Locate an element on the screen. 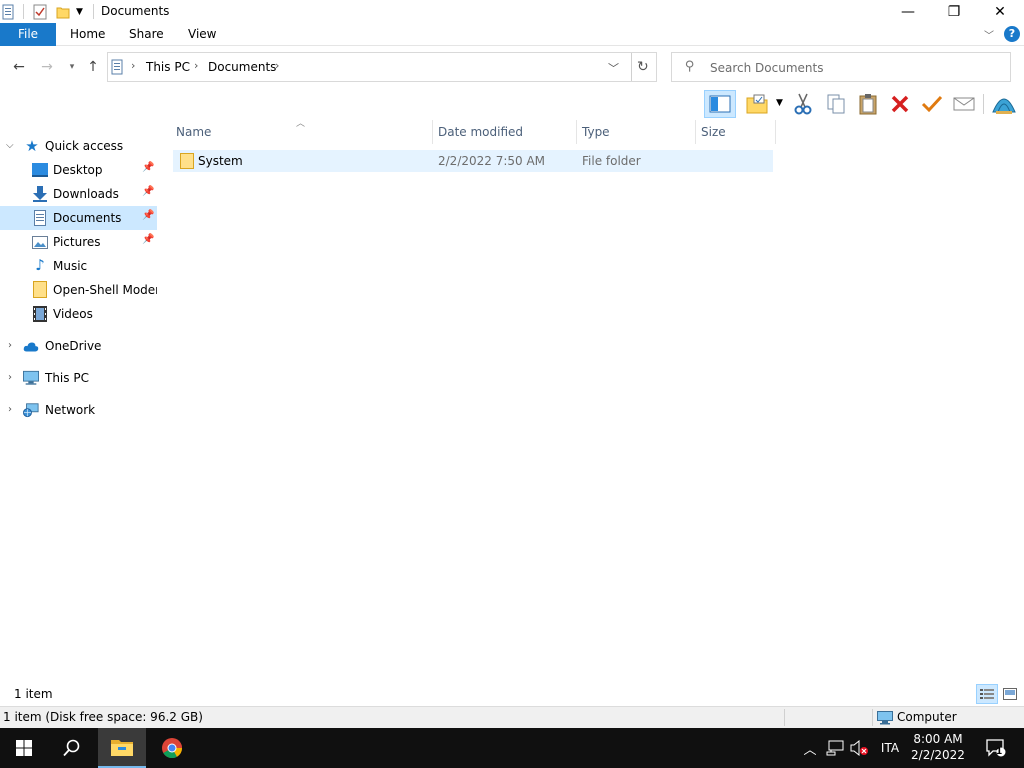 The width and height of the screenshot is (1024, 768). folder-options-icon is located at coordinates (758, 104).